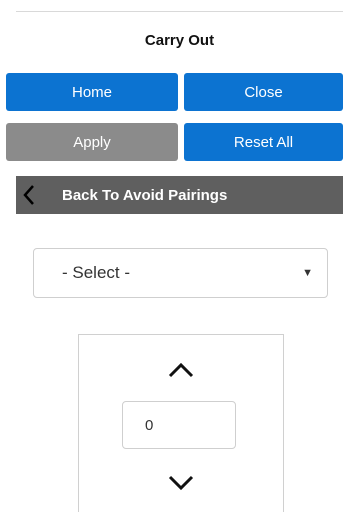 This screenshot has height=512, width=343. What do you see at coordinates (92, 92) in the screenshot?
I see `home-button: Home` at bounding box center [92, 92].